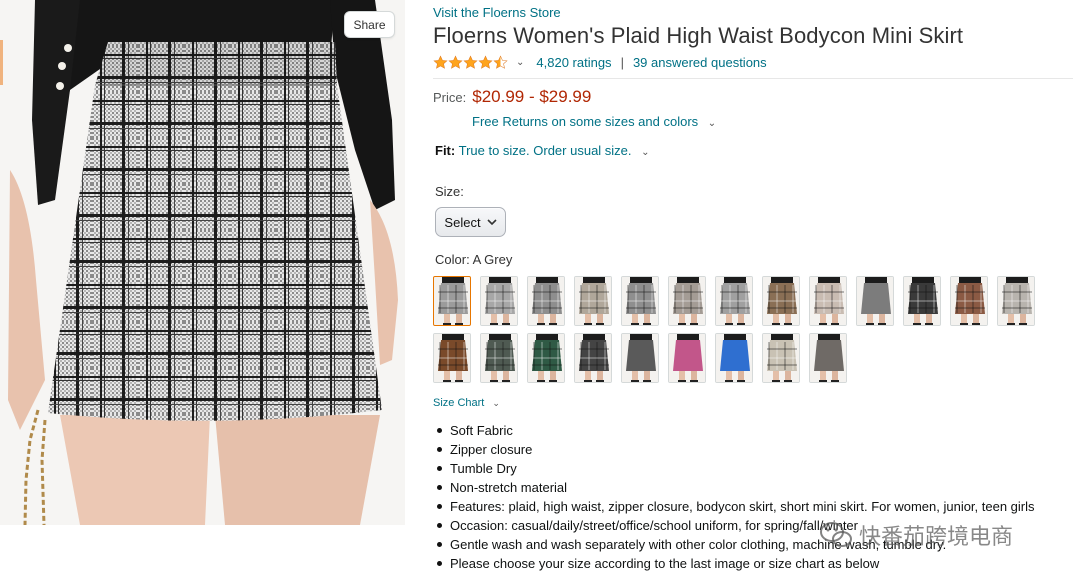  I want to click on size-chart-link: Size Chart ⌄, so click(466, 403).